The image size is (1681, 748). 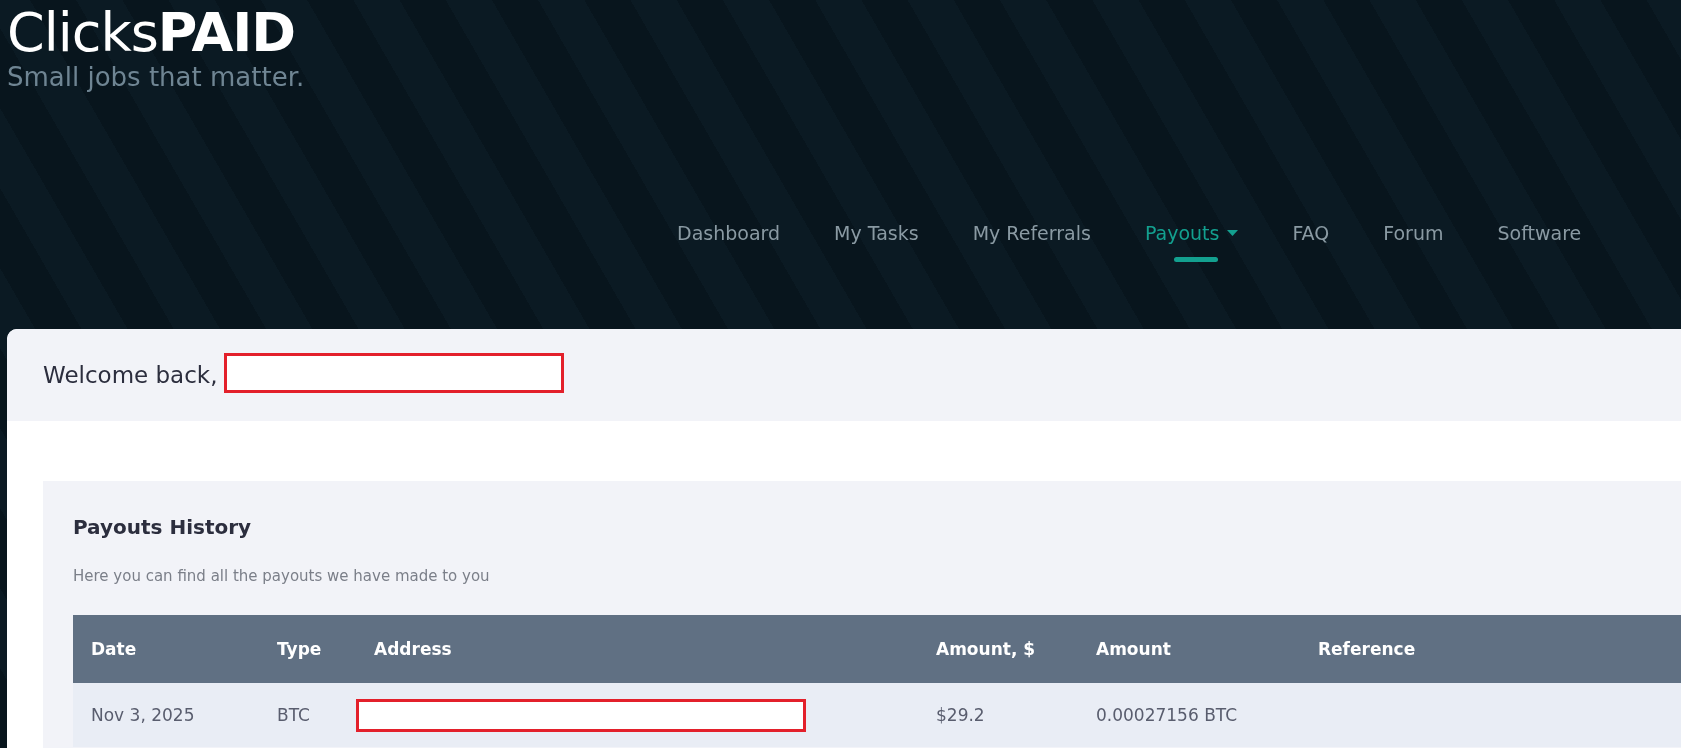 What do you see at coordinates (876, 233) in the screenshot?
I see `nav-link: My Tasks` at bounding box center [876, 233].